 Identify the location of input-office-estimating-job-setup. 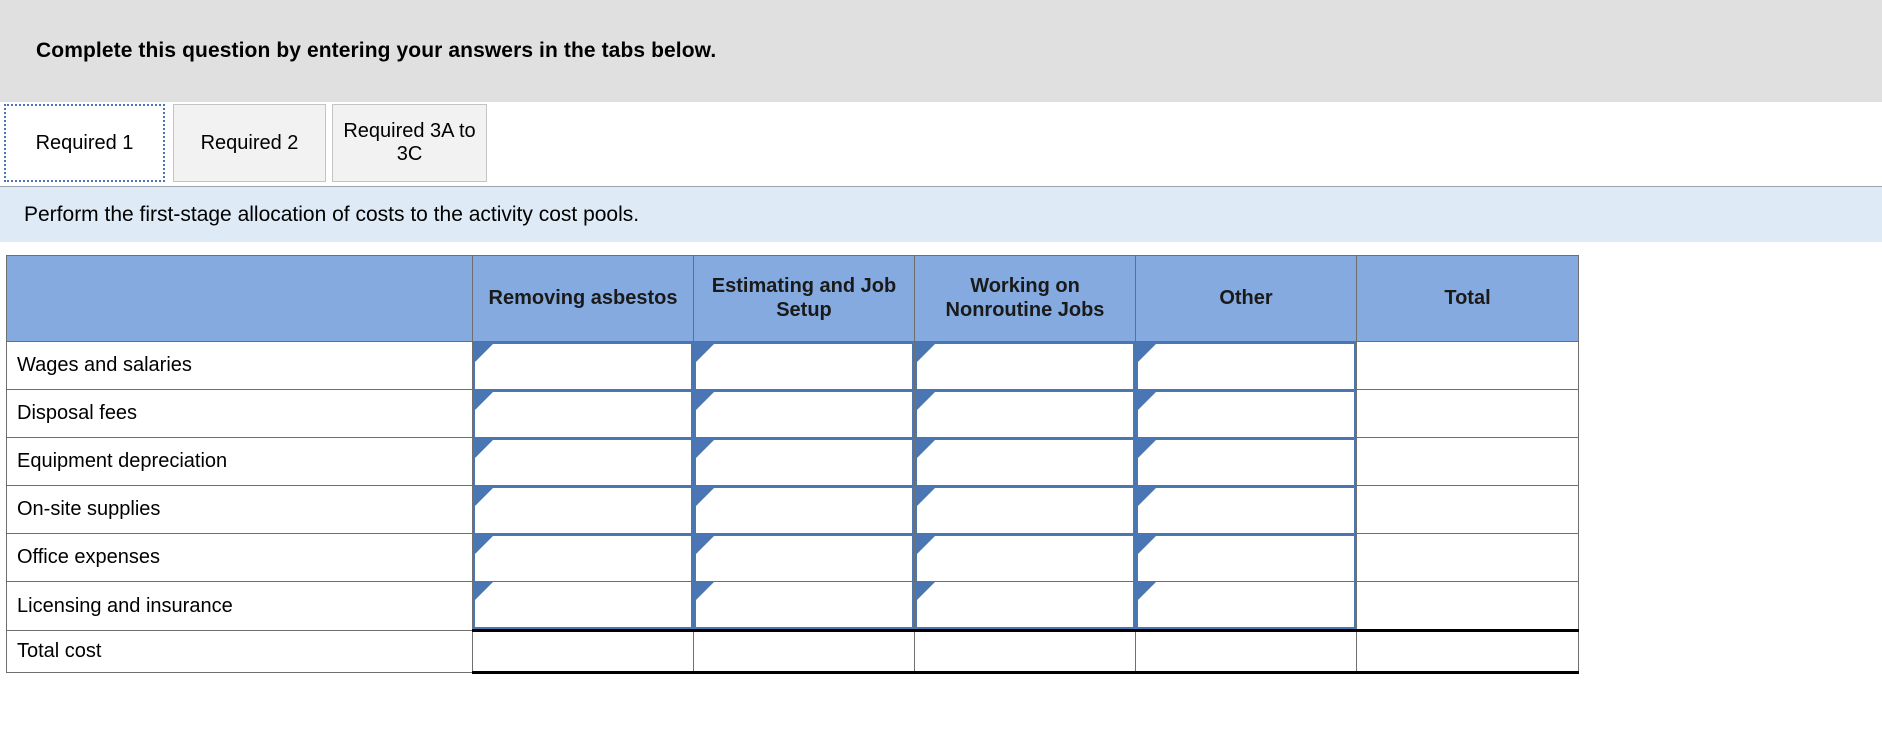
(804, 557).